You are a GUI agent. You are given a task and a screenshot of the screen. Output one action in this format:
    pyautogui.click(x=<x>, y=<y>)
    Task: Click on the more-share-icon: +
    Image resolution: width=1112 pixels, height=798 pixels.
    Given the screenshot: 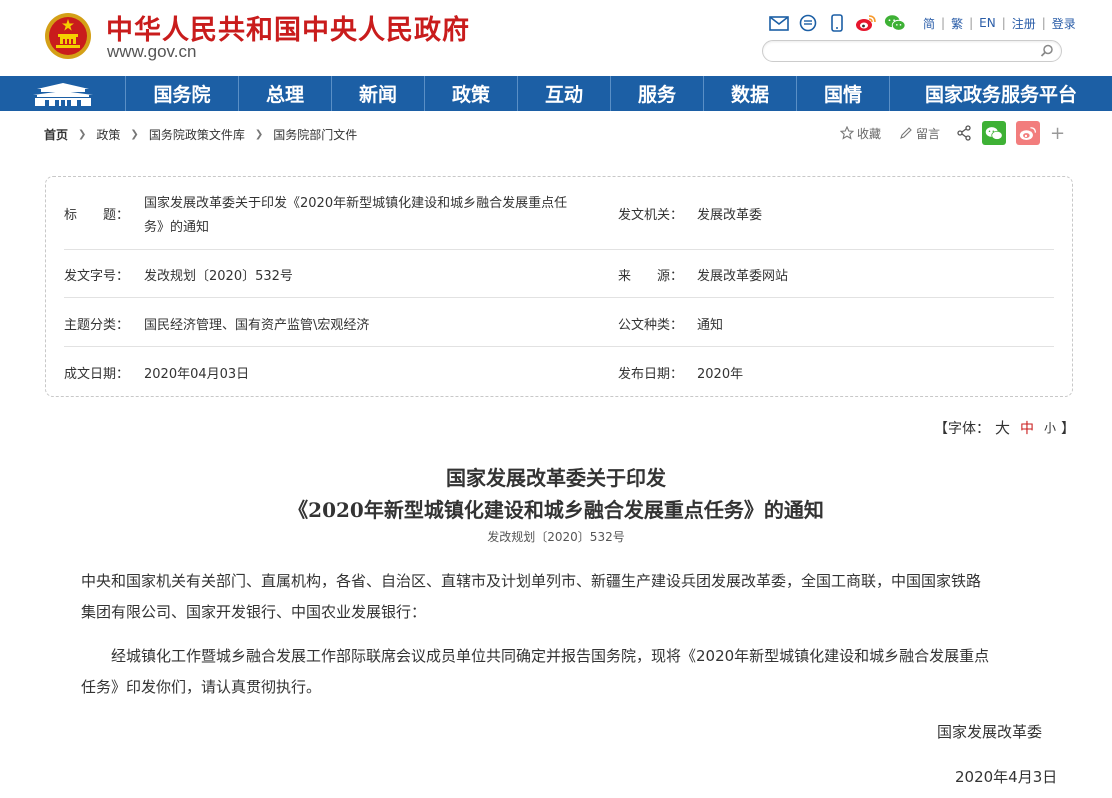 What is the action you would take?
    pyautogui.click(x=1057, y=133)
    